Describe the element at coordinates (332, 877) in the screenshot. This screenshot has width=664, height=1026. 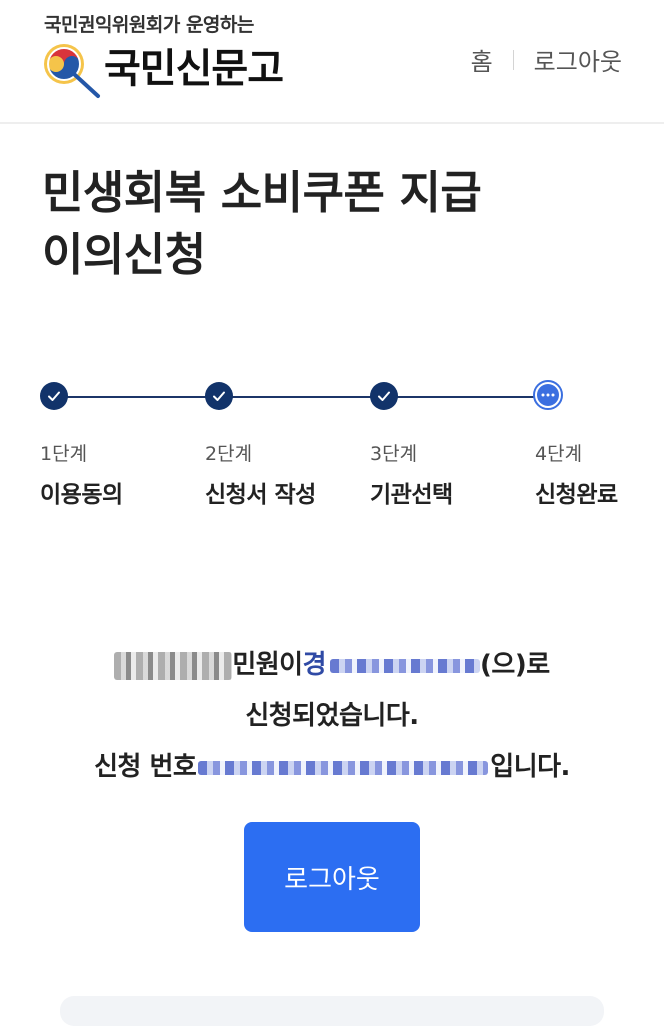
I see `logout-button: 로그아웃` at that location.